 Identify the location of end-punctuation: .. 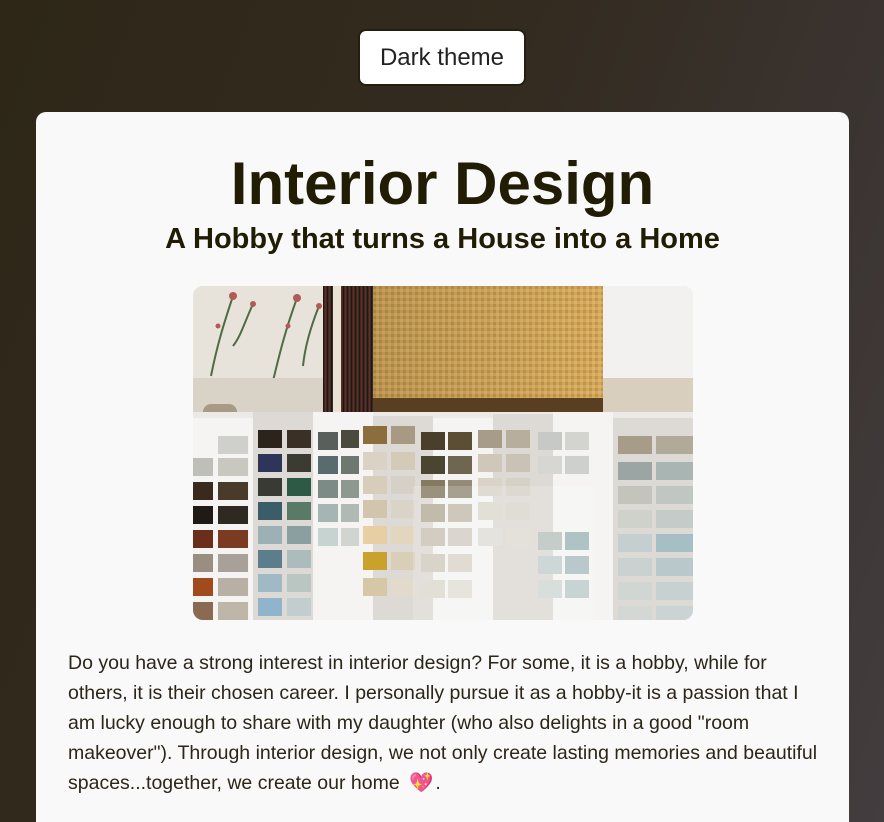
(438, 783).